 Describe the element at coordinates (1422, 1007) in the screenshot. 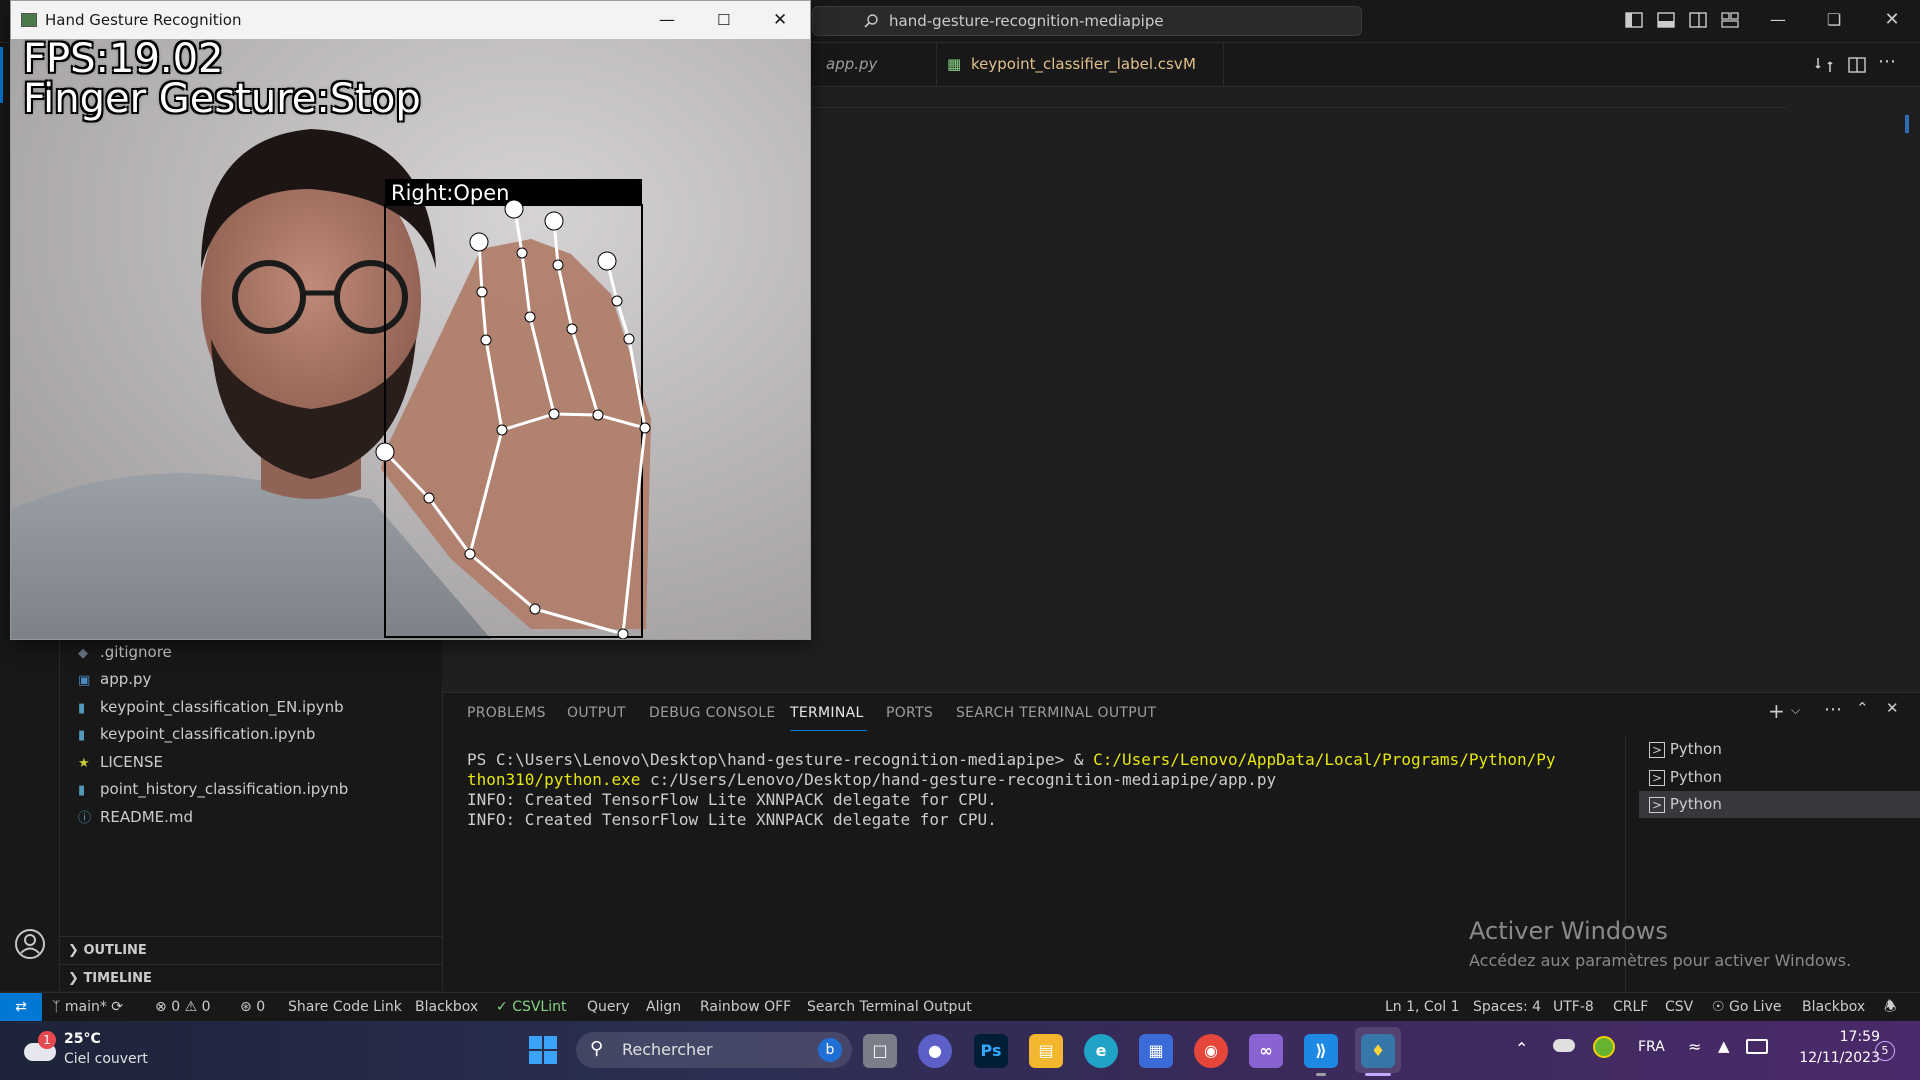

I see `cursor-position: Ln 1, Col 1` at that location.